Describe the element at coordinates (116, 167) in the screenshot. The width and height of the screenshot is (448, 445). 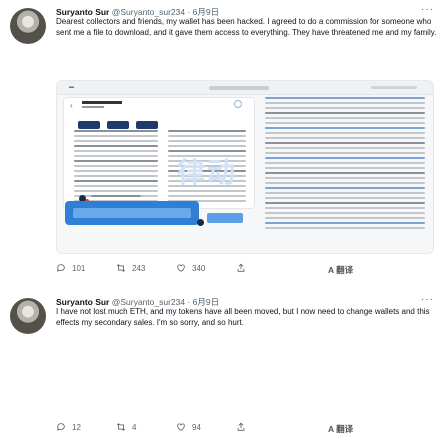
I see `text-lines-left` at that location.